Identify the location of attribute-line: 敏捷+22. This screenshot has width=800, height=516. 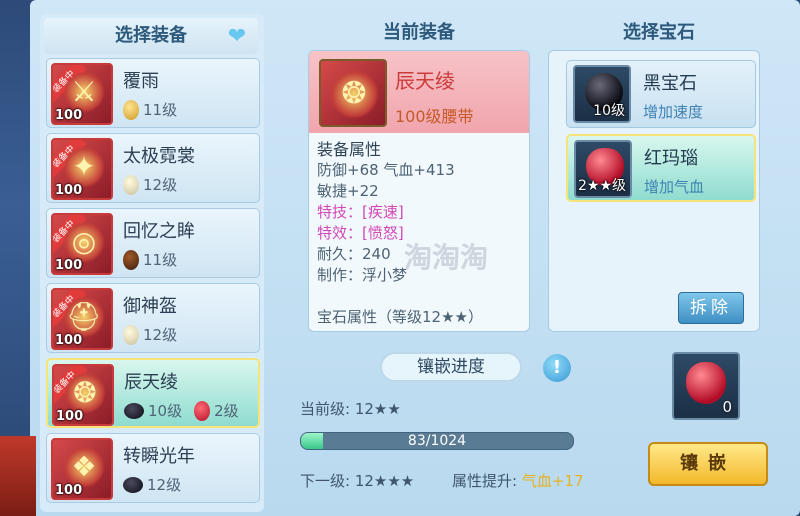
(348, 191).